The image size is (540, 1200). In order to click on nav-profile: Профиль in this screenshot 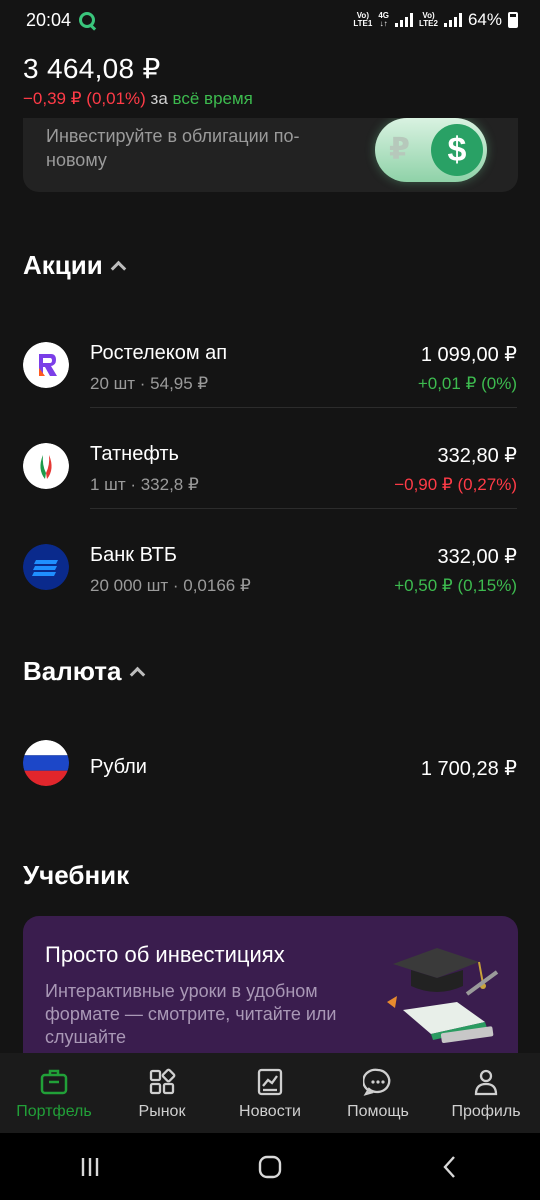, I will do `click(486, 1094)`.